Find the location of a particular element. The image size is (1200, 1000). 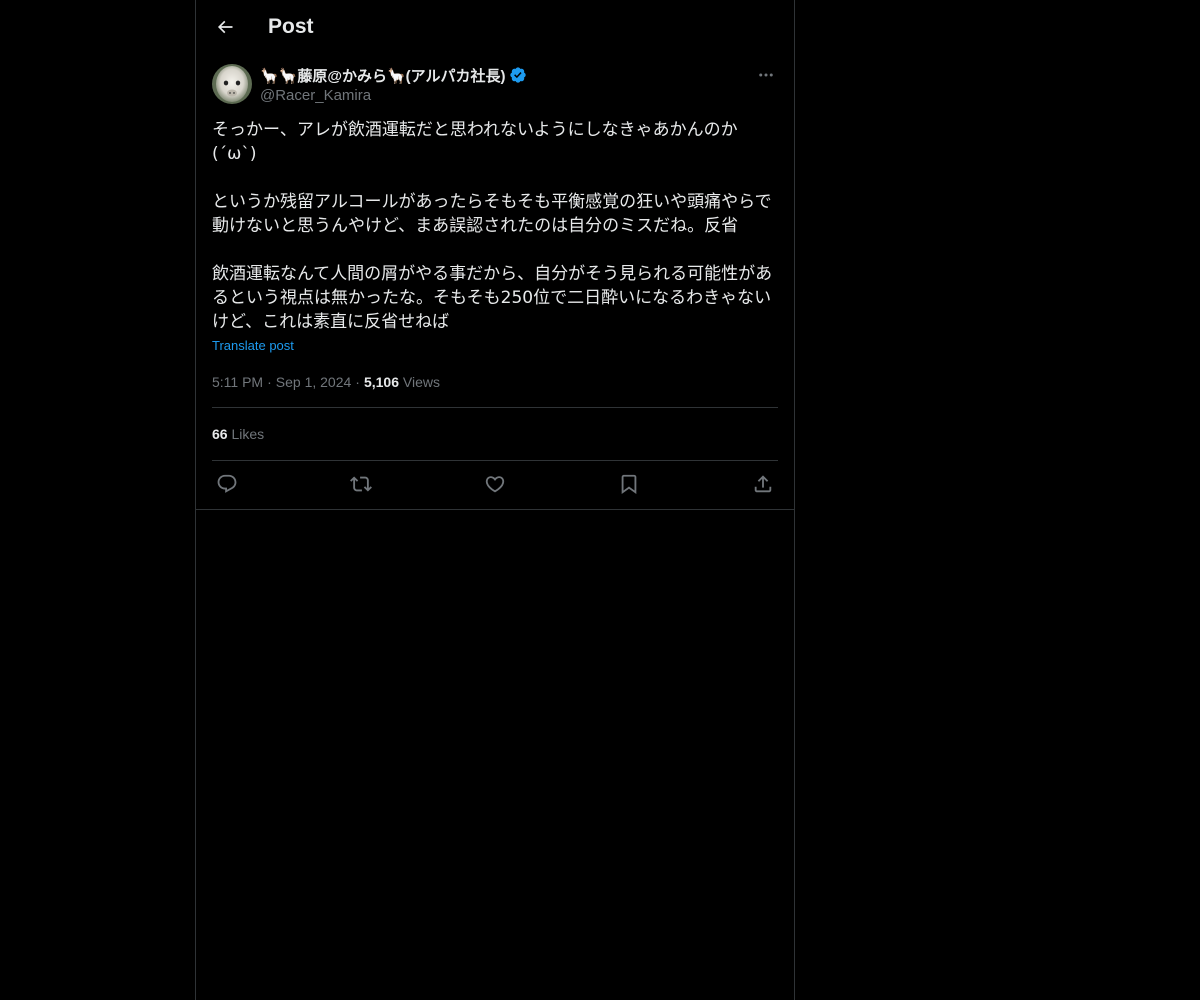

more-horizontal-icon is located at coordinates (766, 75).